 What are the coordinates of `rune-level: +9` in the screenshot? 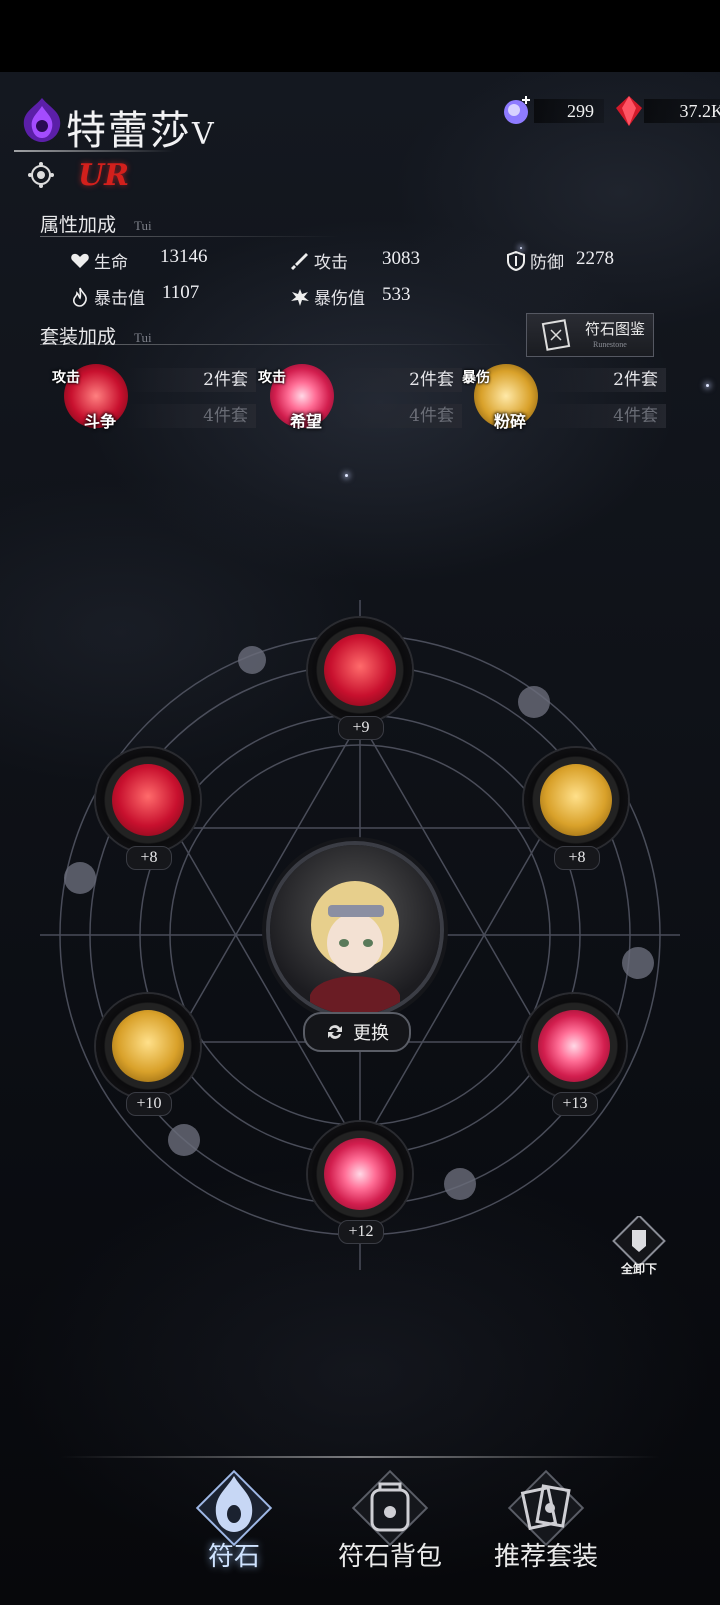 It's located at (361, 728).